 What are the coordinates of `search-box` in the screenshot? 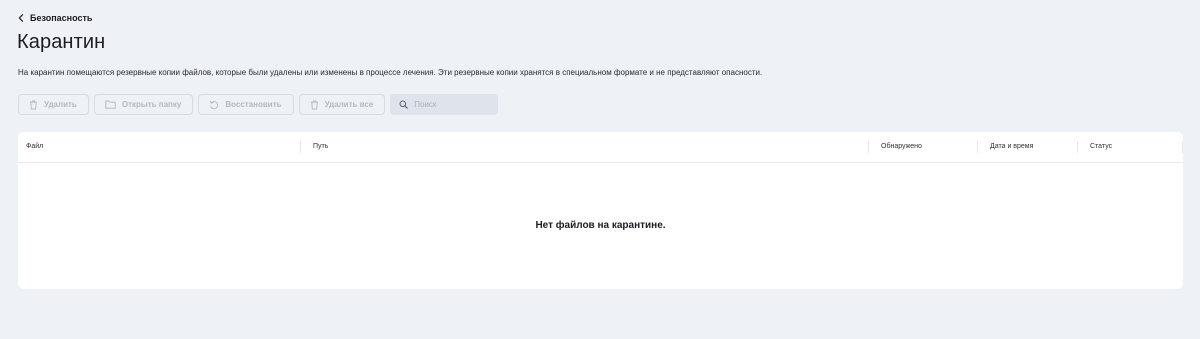 It's located at (444, 104).